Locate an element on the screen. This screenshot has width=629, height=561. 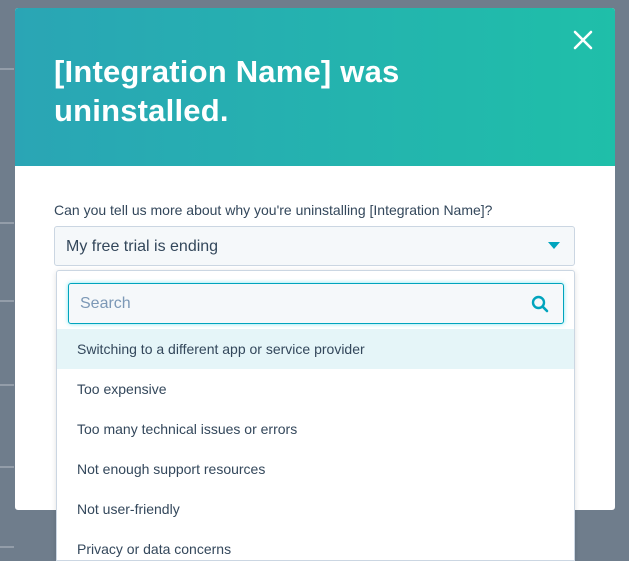
search-icon is located at coordinates (540, 304).